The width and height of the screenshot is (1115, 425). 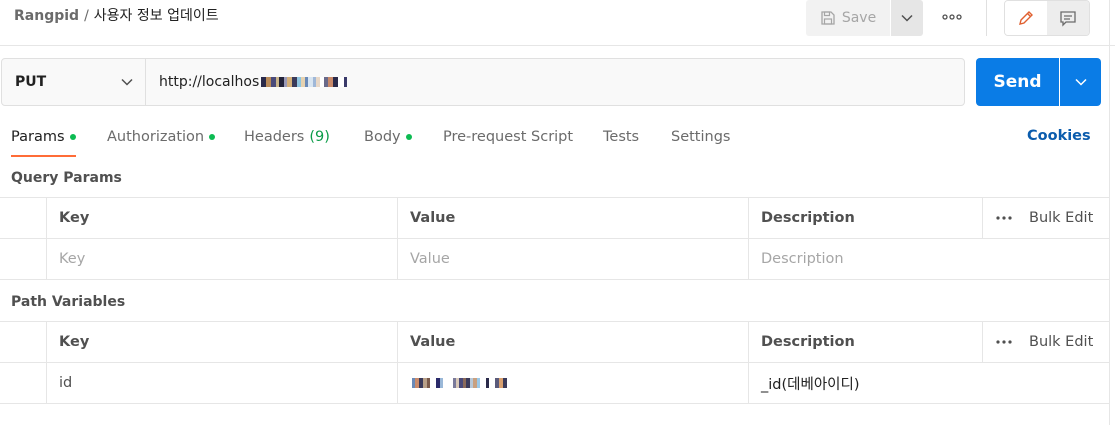 I want to click on query-params-title: Query Params, so click(x=66, y=178).